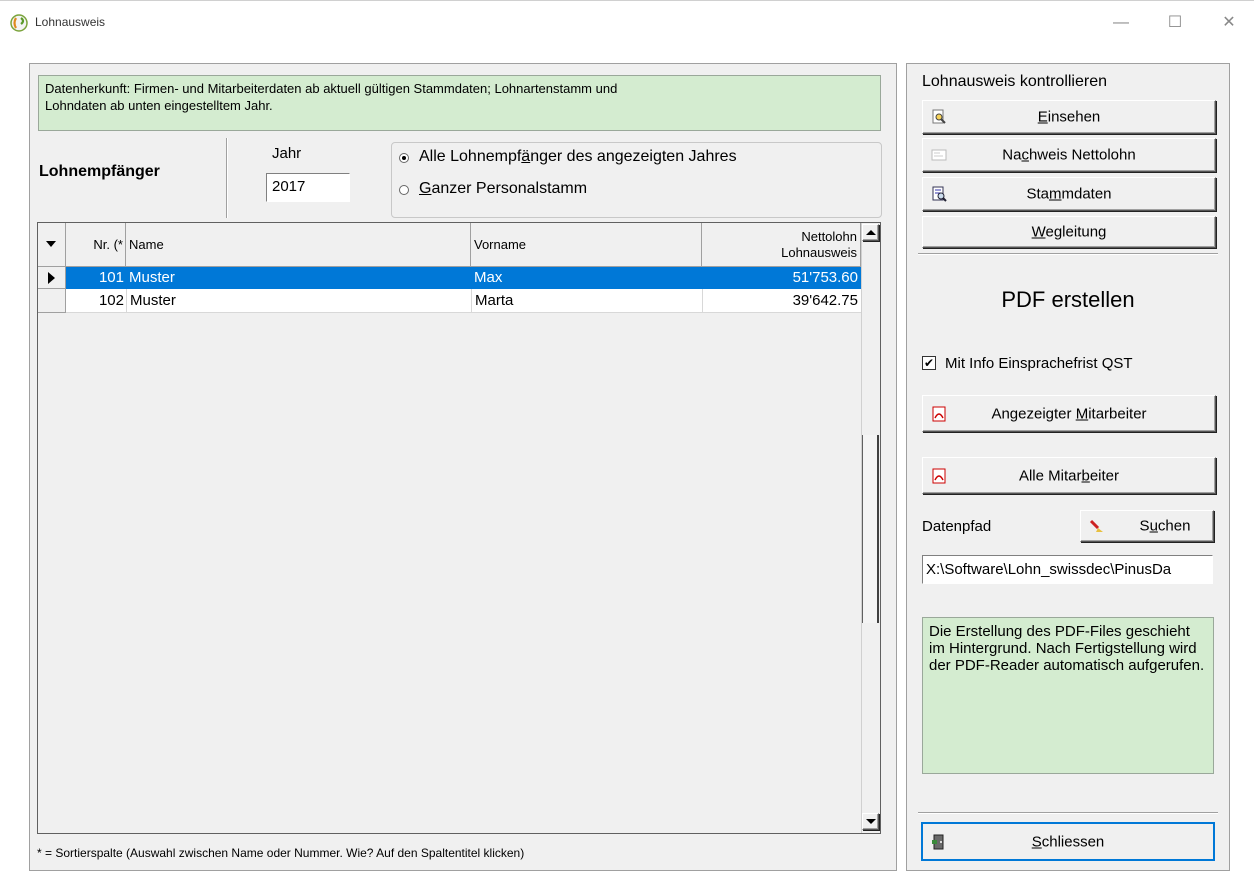 The height and width of the screenshot is (886, 1254). I want to click on all-employees-button: Alle Mitarbeiter, so click(1069, 475).